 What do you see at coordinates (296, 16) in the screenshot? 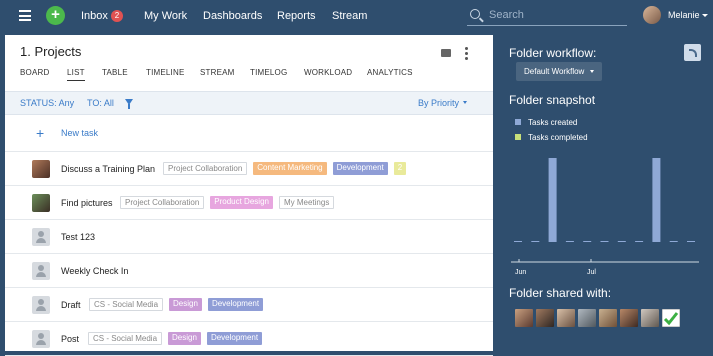
I see `nav-reports: Reports` at bounding box center [296, 16].